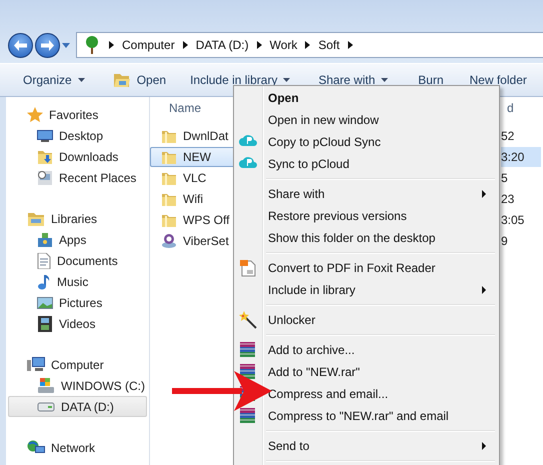  What do you see at coordinates (248, 268) in the screenshot?
I see `pdf-document-icon` at bounding box center [248, 268].